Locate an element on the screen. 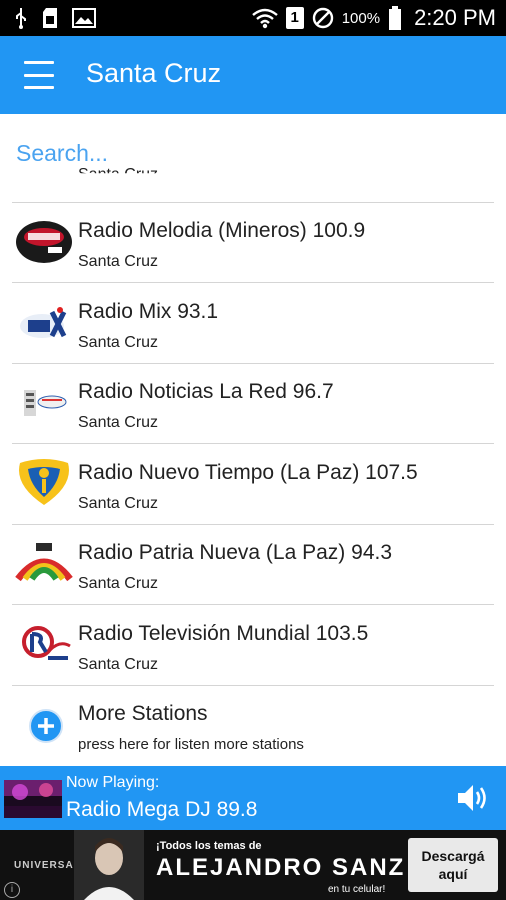 The height and width of the screenshot is (900, 506). station-item-radio-mix: Radio Mix 93.1 Santa Cruz is located at coordinates (253, 324).